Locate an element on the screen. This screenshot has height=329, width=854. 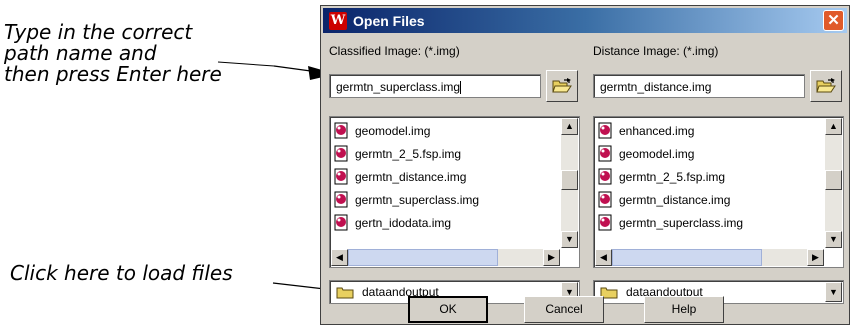
dialog-title: Open Files is located at coordinates (389, 20).